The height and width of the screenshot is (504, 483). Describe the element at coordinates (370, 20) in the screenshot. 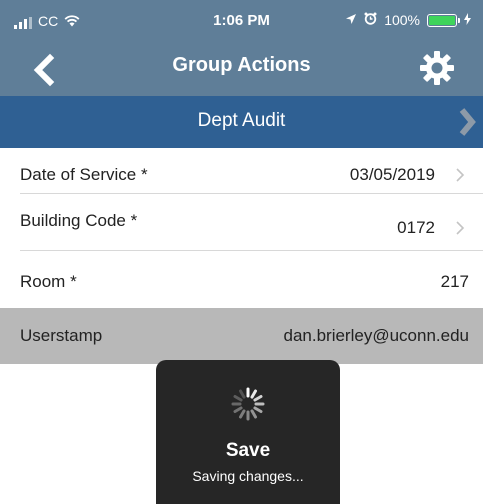

I see `alarm-icon` at that location.